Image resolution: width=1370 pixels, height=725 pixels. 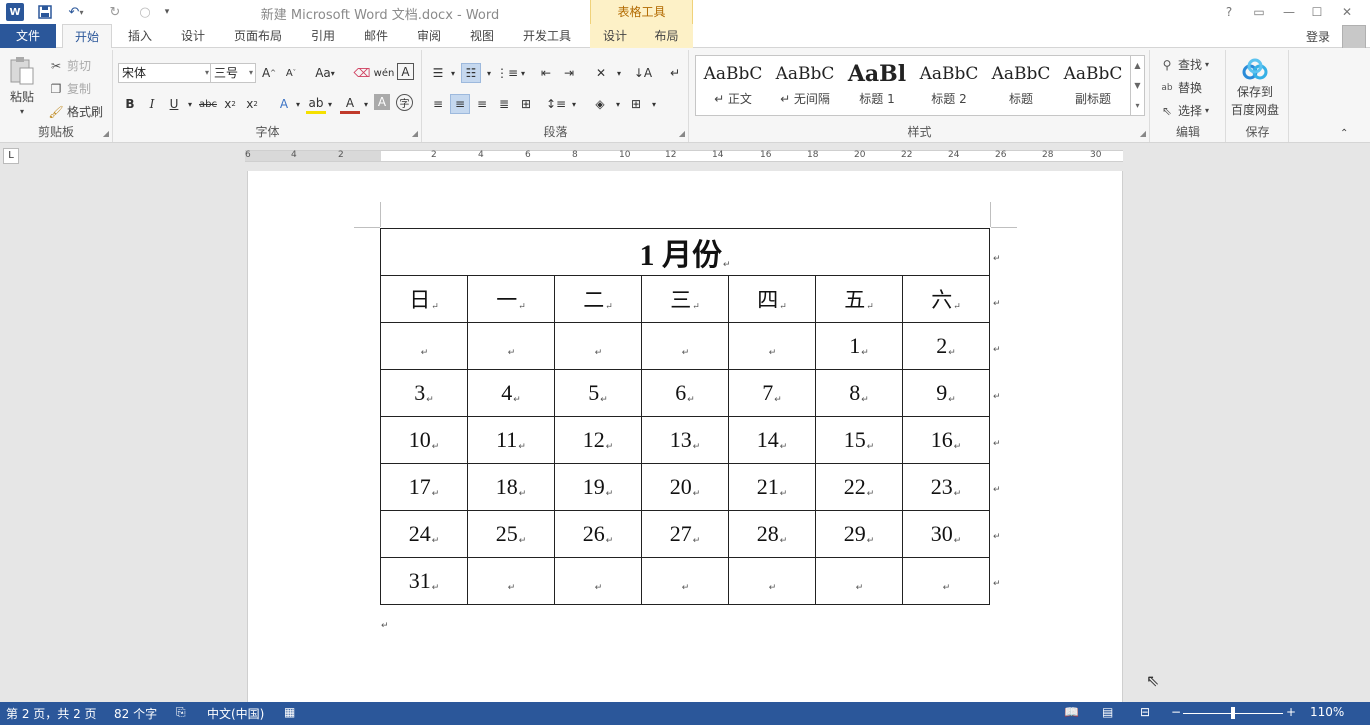 I want to click on day-cell: 4↵, so click(x=511, y=393).